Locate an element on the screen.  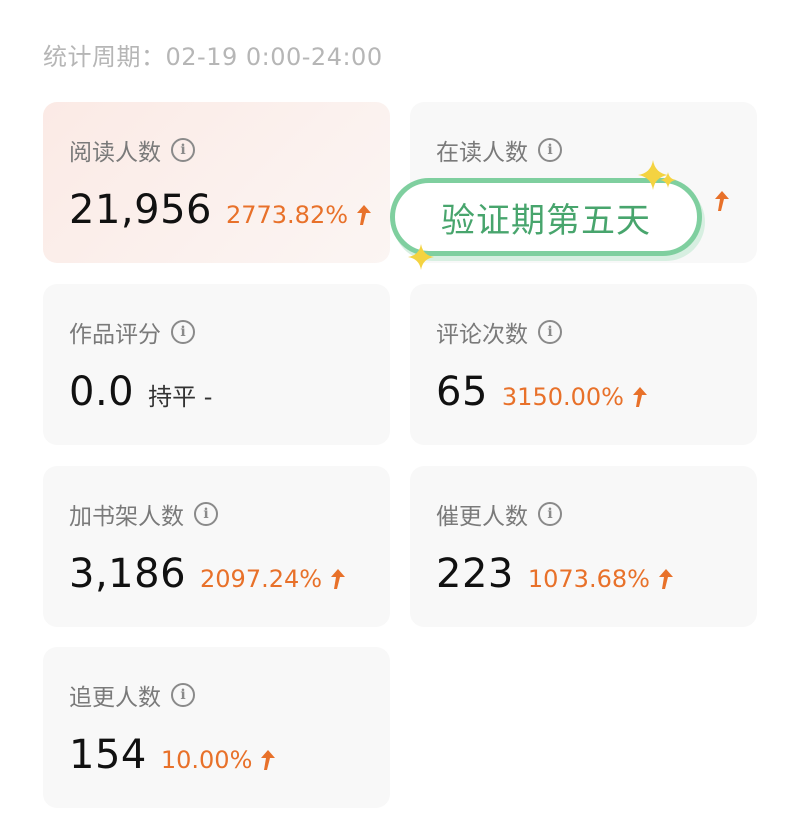
stat-card-urge-updates: 催更人数 i 223 1073.68% is located at coordinates (583, 546).